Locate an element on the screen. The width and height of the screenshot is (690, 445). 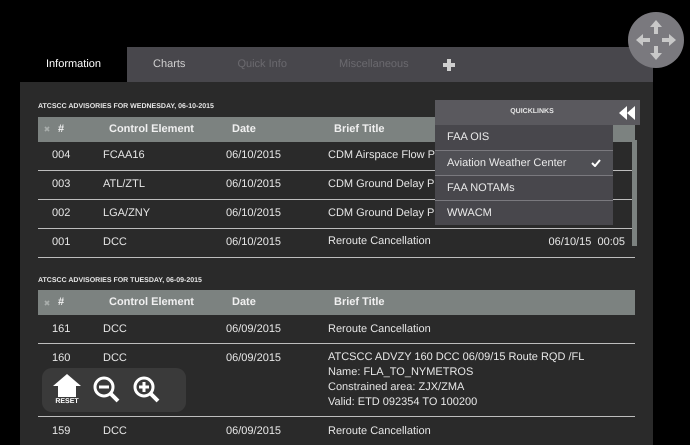
tab: Charts is located at coordinates (169, 64).